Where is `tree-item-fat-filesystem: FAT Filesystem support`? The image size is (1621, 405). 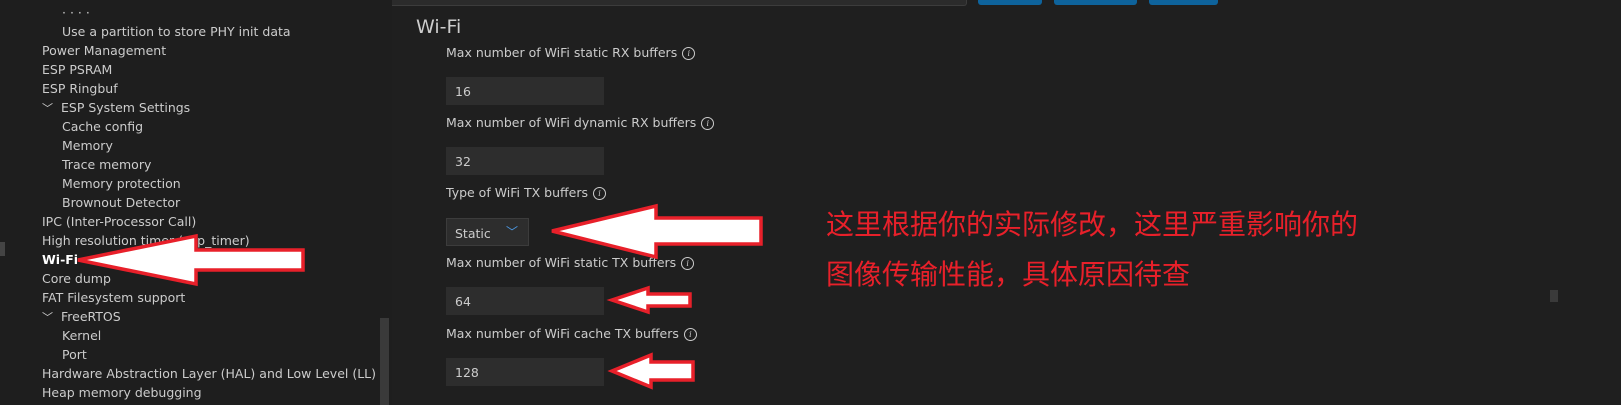 tree-item-fat-filesystem: FAT Filesystem support is located at coordinates (113, 297).